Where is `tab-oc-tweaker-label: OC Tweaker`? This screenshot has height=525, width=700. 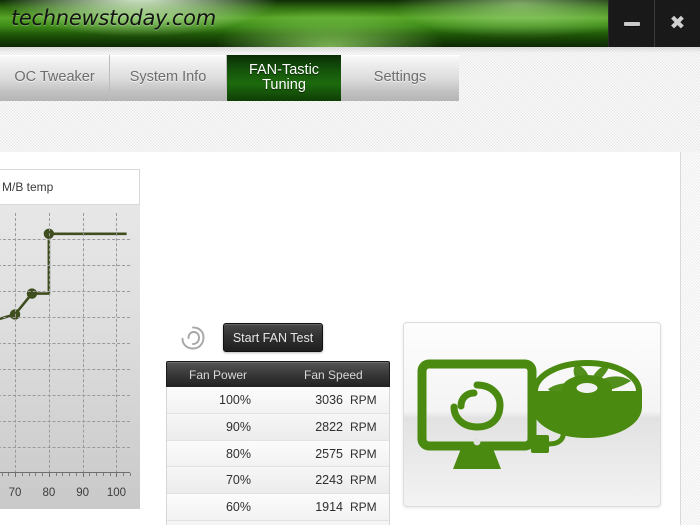
tab-oc-tweaker-label: OC Tweaker is located at coordinates (54, 77).